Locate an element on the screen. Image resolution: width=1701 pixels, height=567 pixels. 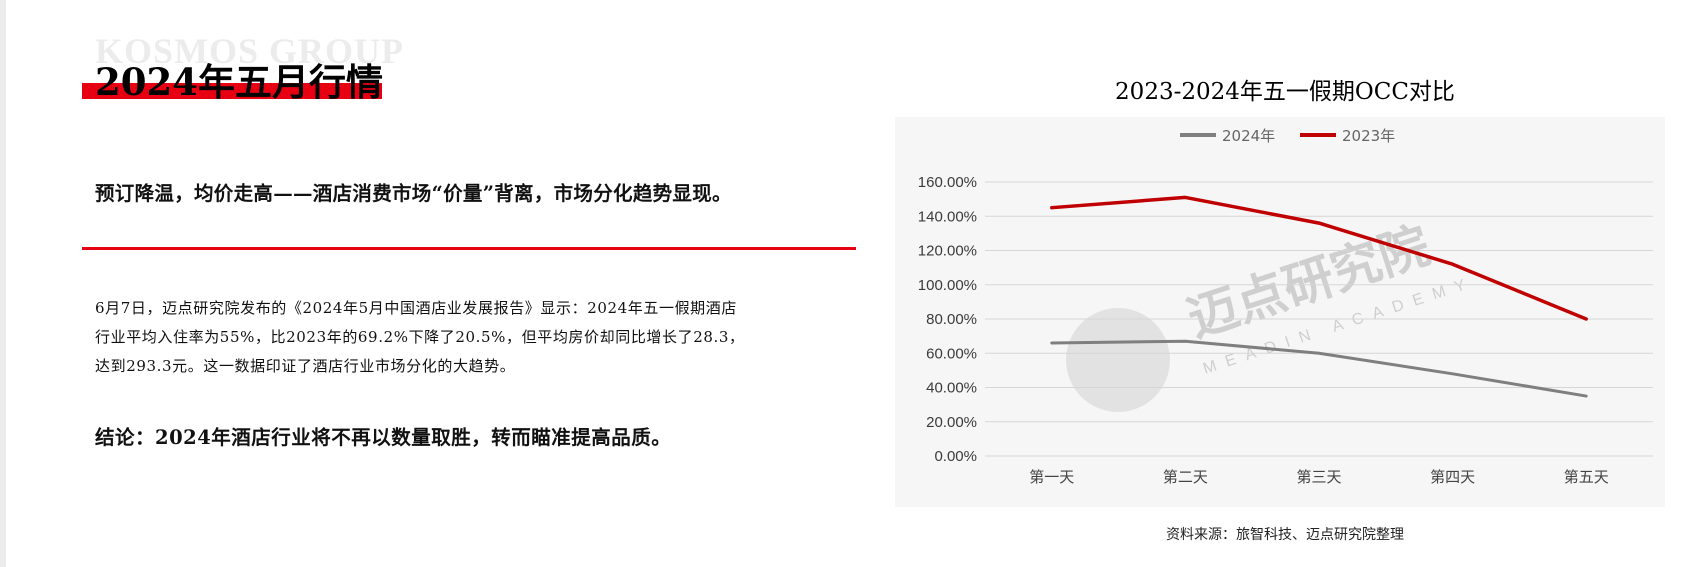
chart-title: 2023-2024年五一假期OCC对比 is located at coordinates (1285, 92).